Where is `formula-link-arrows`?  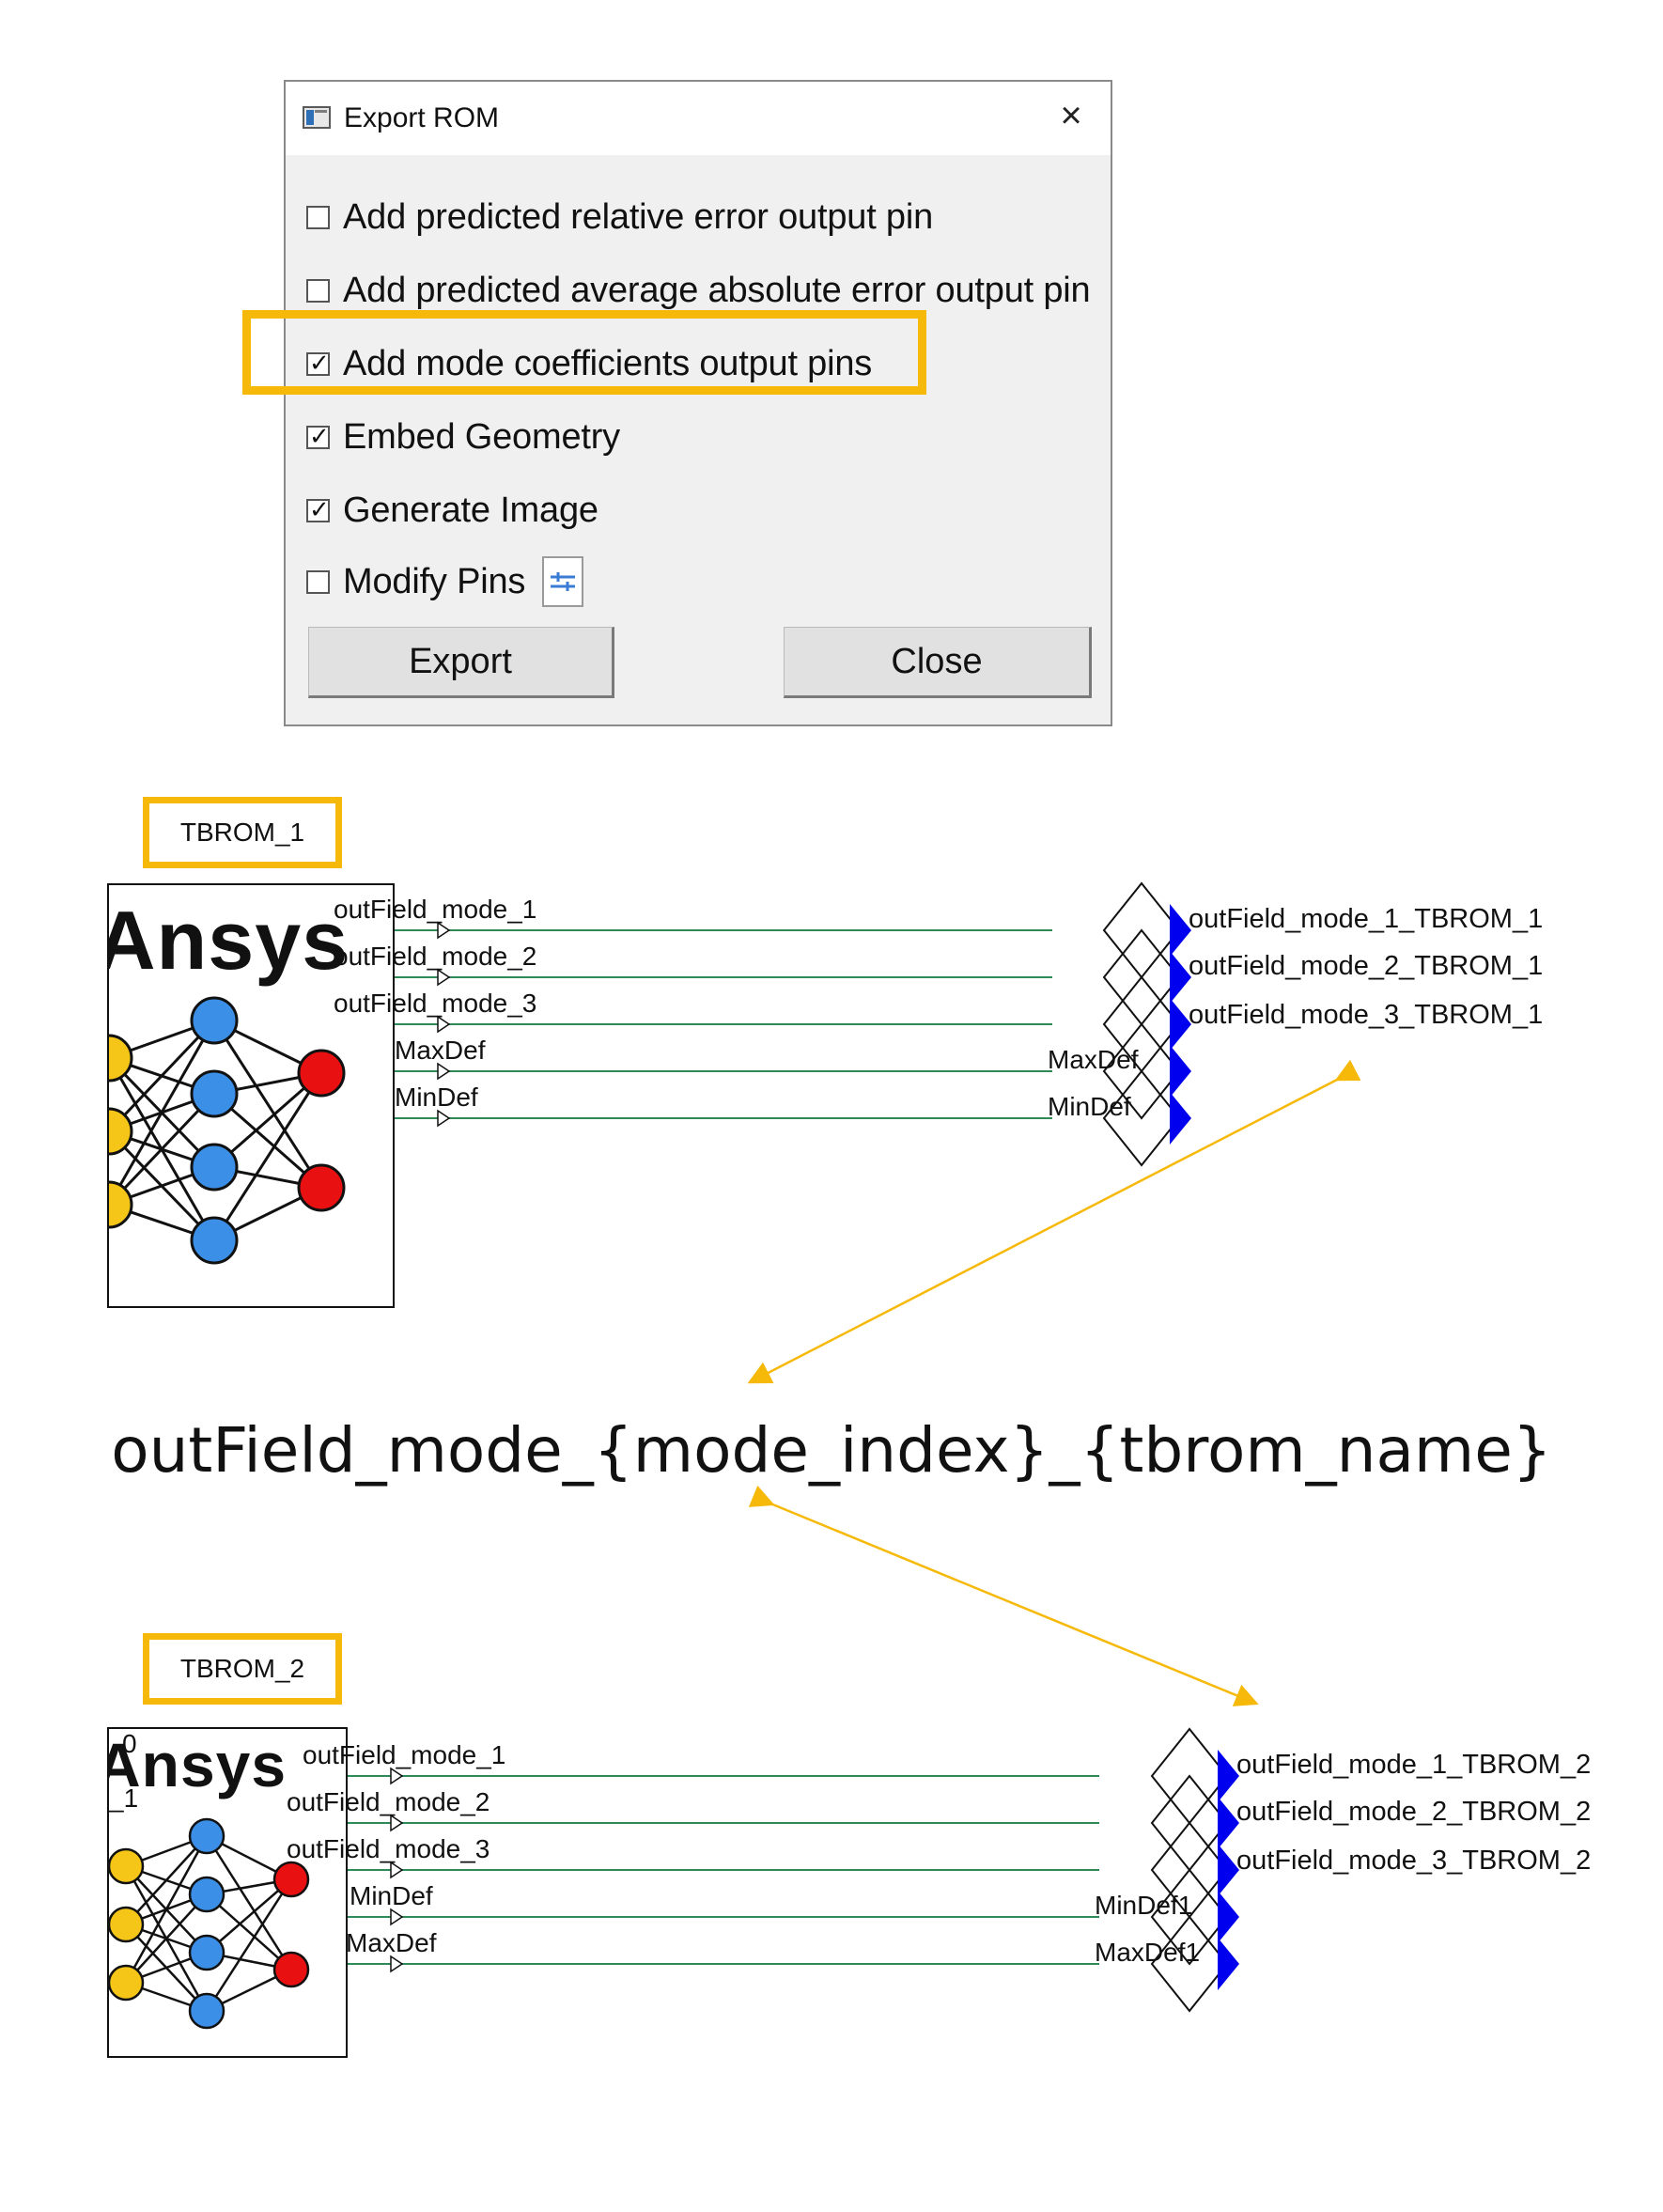
formula-link-arrows is located at coordinates (1054, 1382).